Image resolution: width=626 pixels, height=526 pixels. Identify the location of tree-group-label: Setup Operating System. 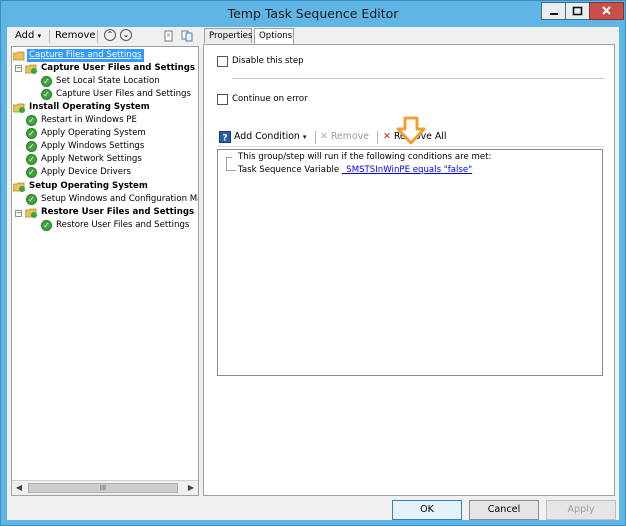
(88, 186).